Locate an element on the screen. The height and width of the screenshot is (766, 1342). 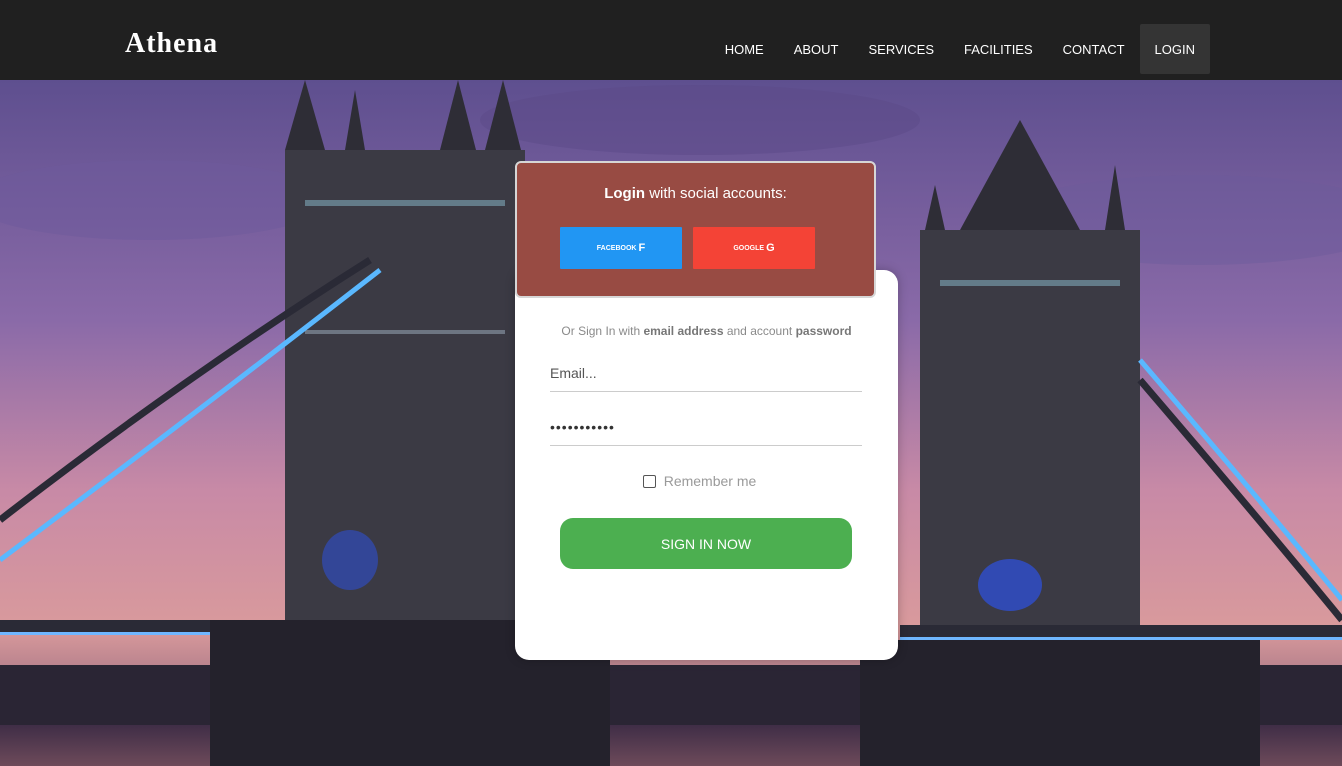
password-field is located at coordinates (706, 427).